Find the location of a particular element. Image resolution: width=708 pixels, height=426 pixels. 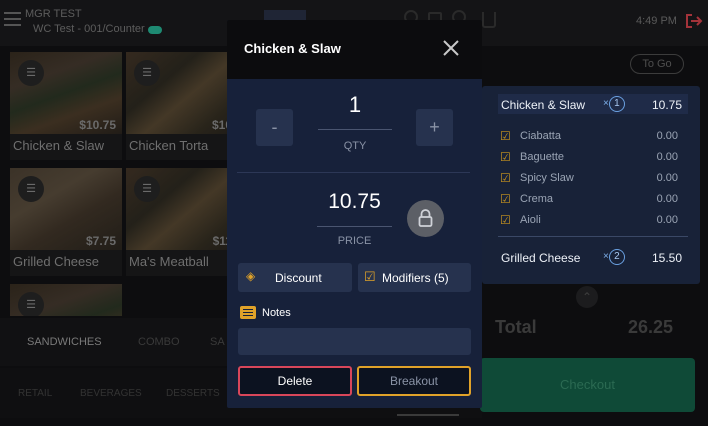

clock-text: 4:49 PM is located at coordinates (656, 21).